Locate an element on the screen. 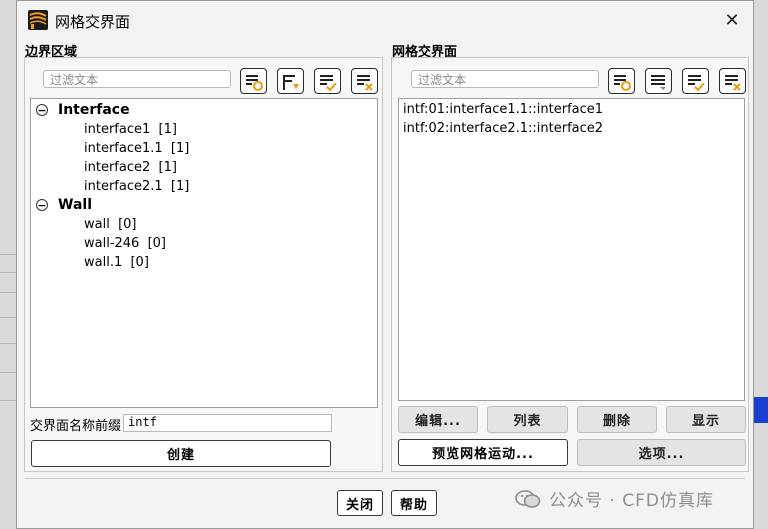 The width and height of the screenshot is (768, 529). wechat-icon is located at coordinates (528, 498).